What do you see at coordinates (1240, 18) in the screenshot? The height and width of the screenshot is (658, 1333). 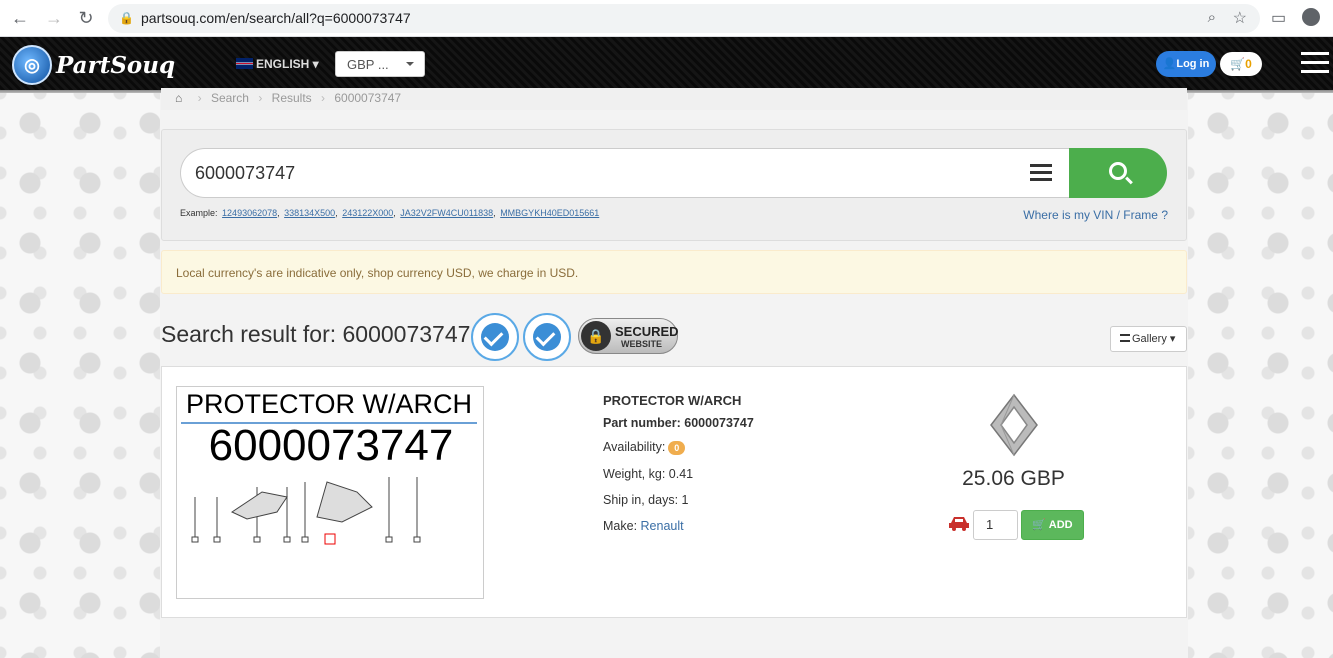 I see `bookmark-star-icon: ☆` at bounding box center [1240, 18].